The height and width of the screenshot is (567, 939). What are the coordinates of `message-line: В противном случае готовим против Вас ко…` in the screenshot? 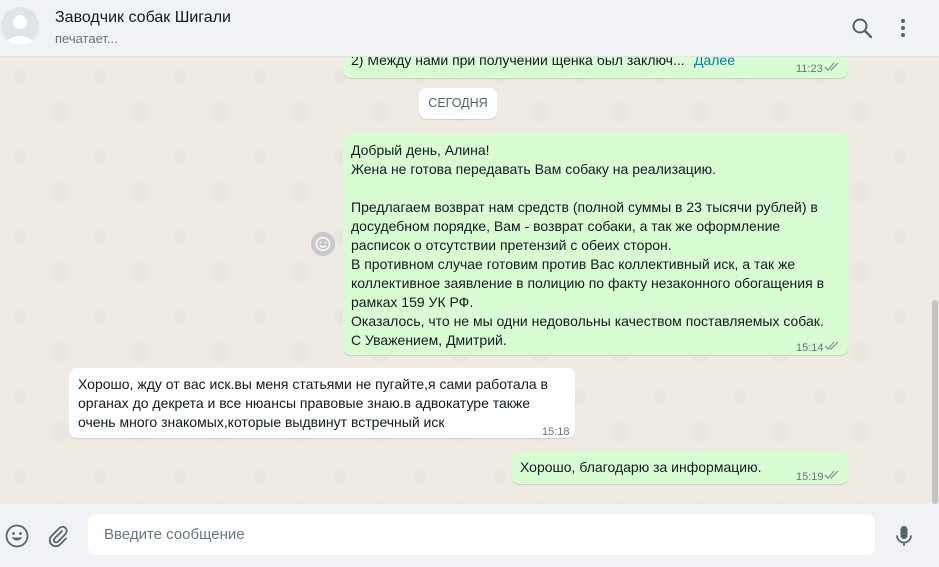 It's located at (573, 264).